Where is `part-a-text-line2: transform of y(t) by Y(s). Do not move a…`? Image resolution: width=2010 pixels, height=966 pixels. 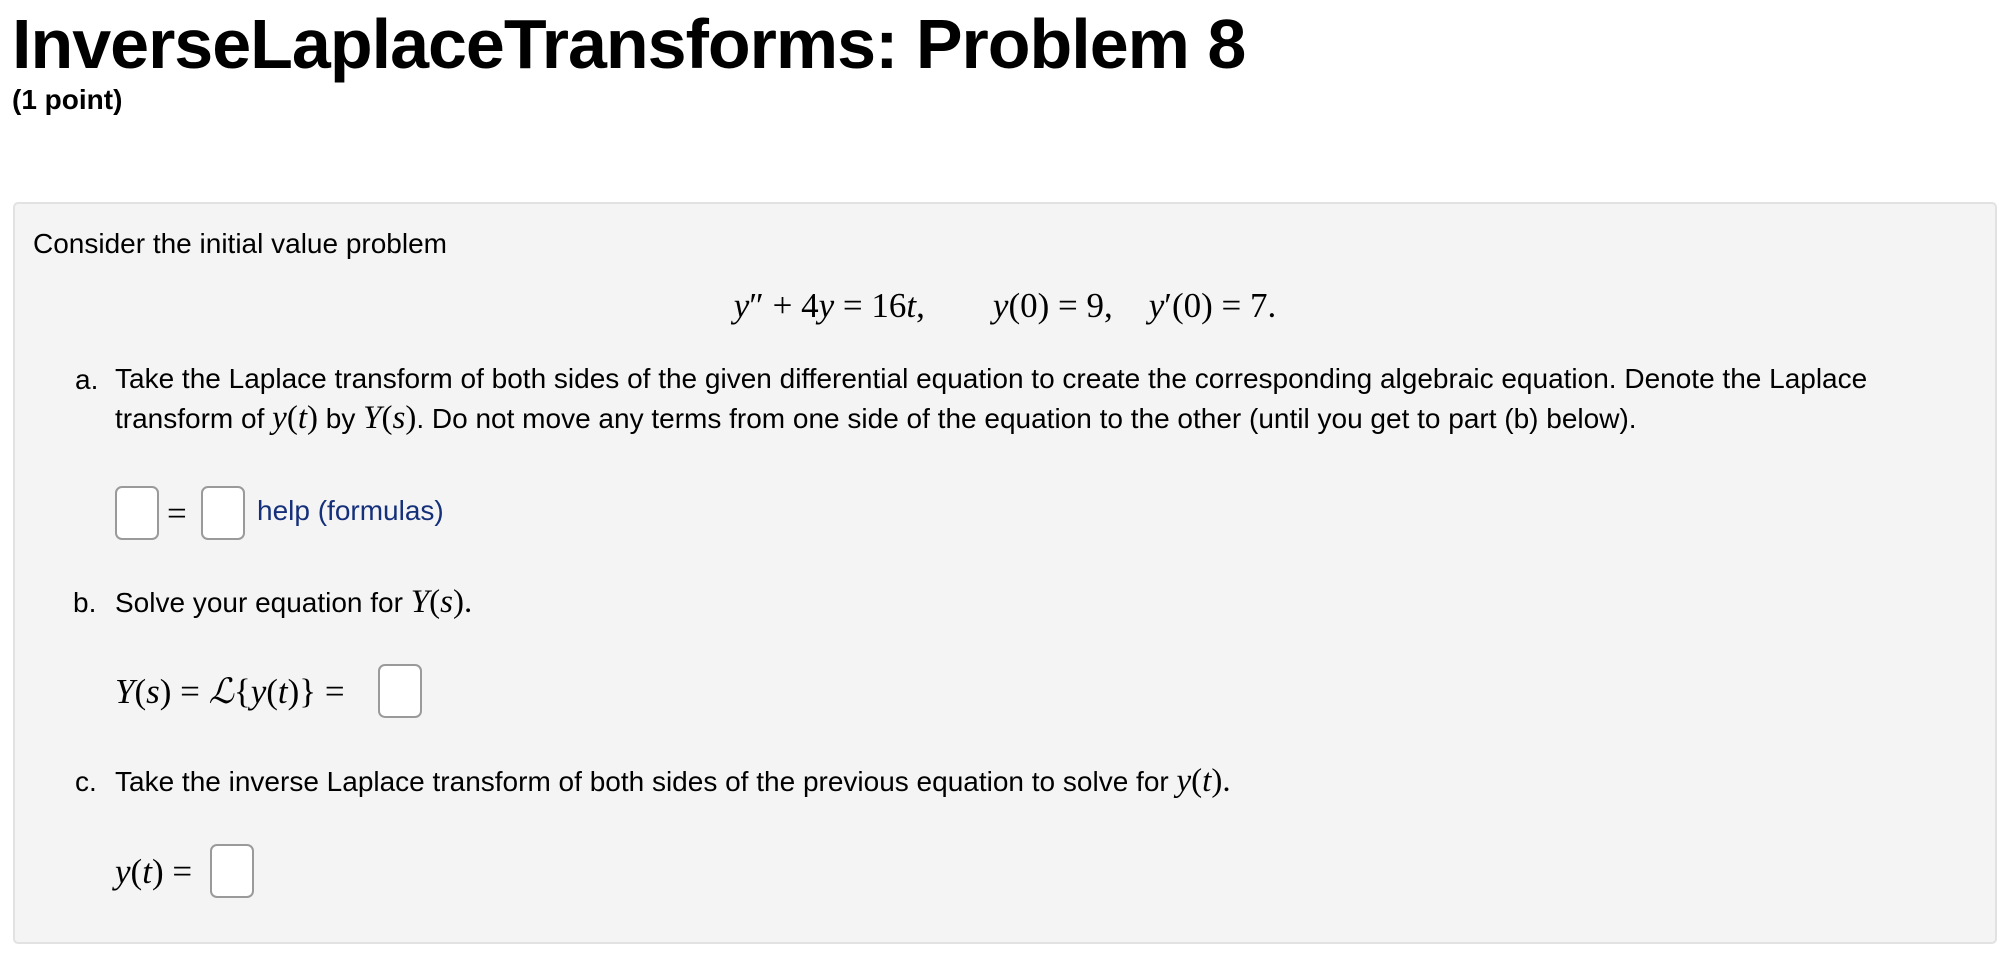
part-a-text-line2: transform of y(t) by Y(s). Do not move a… is located at coordinates (876, 418).